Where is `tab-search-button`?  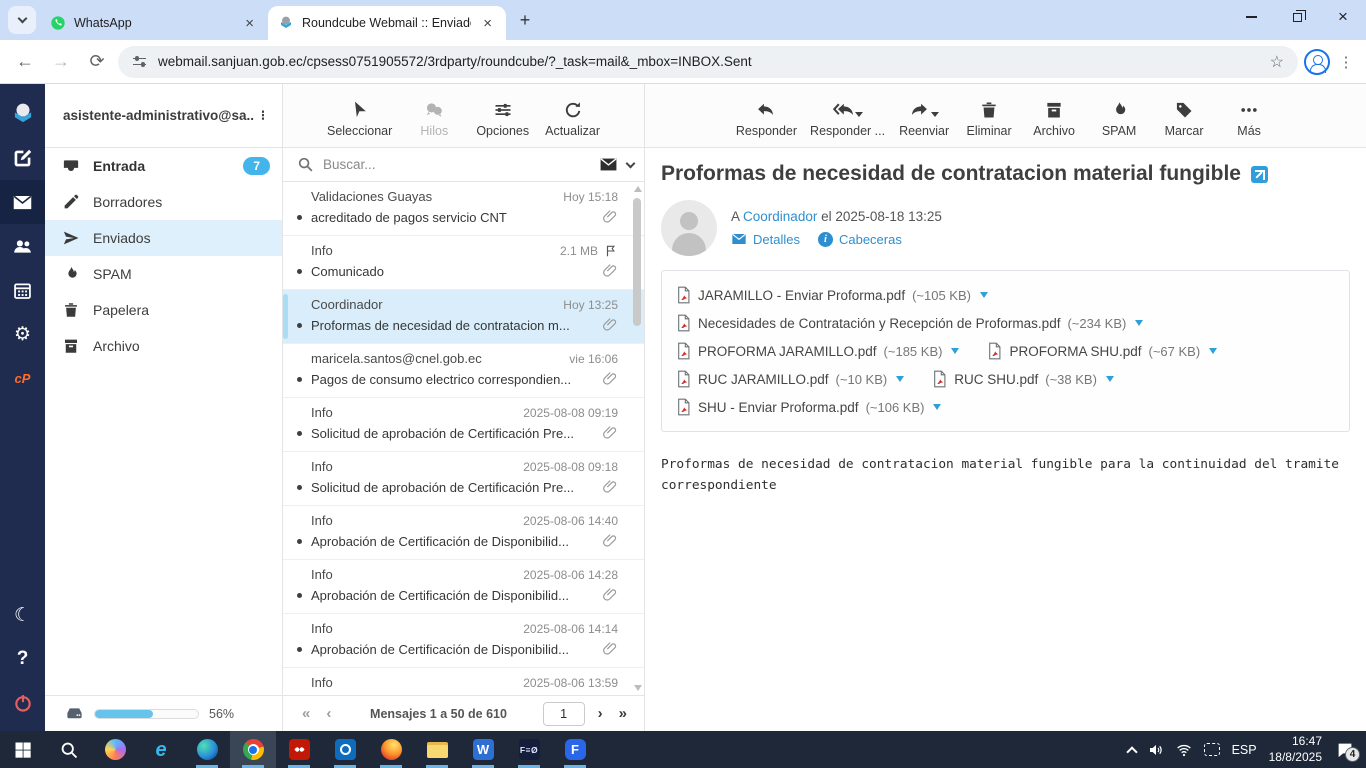 tab-search-button is located at coordinates (22, 20).